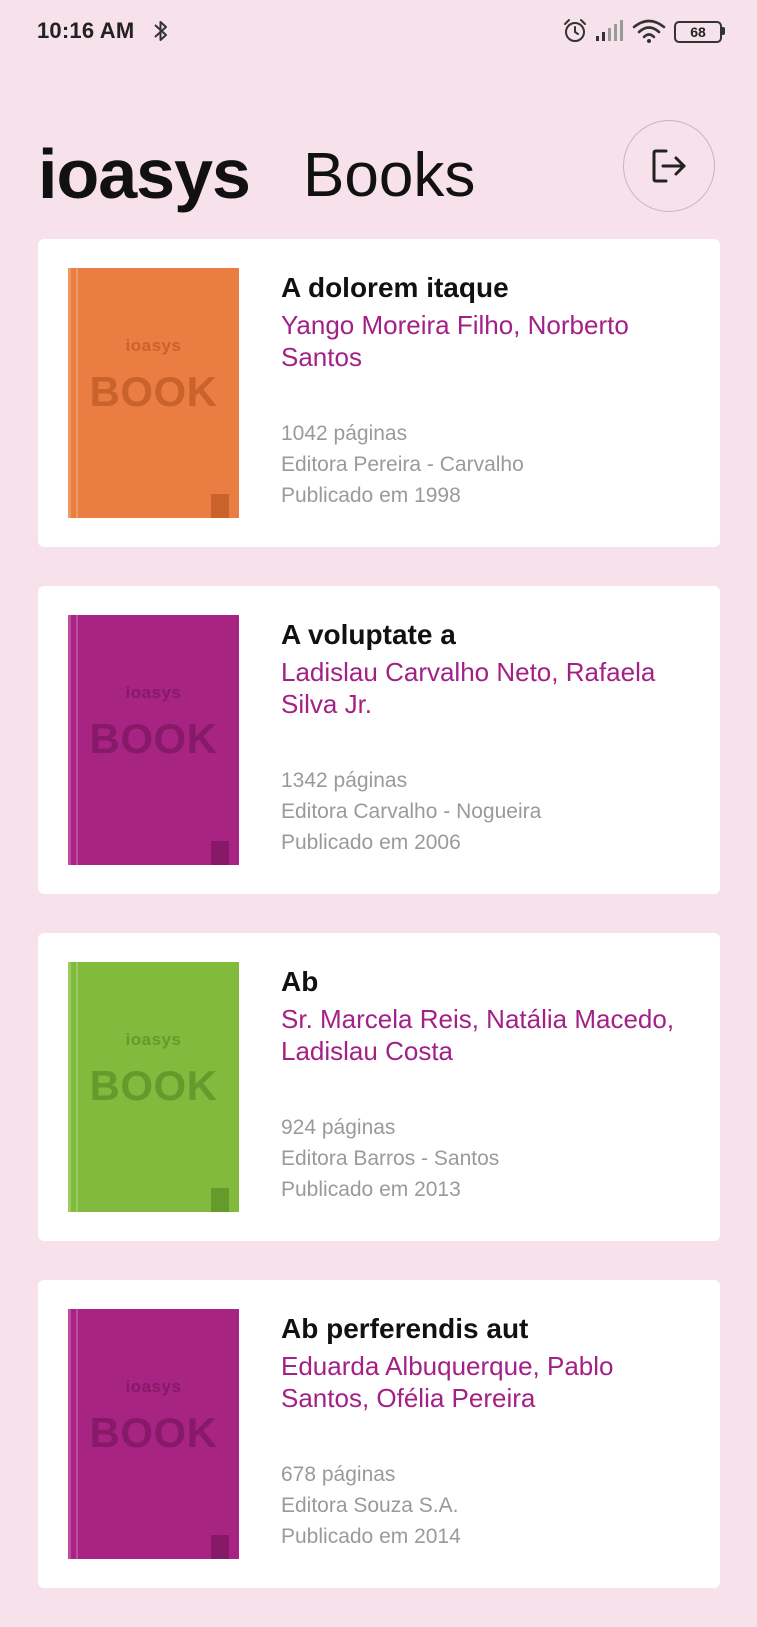  What do you see at coordinates (370, 1505) in the screenshot?
I see `book-publisher: Editora Souza S.A.` at bounding box center [370, 1505].